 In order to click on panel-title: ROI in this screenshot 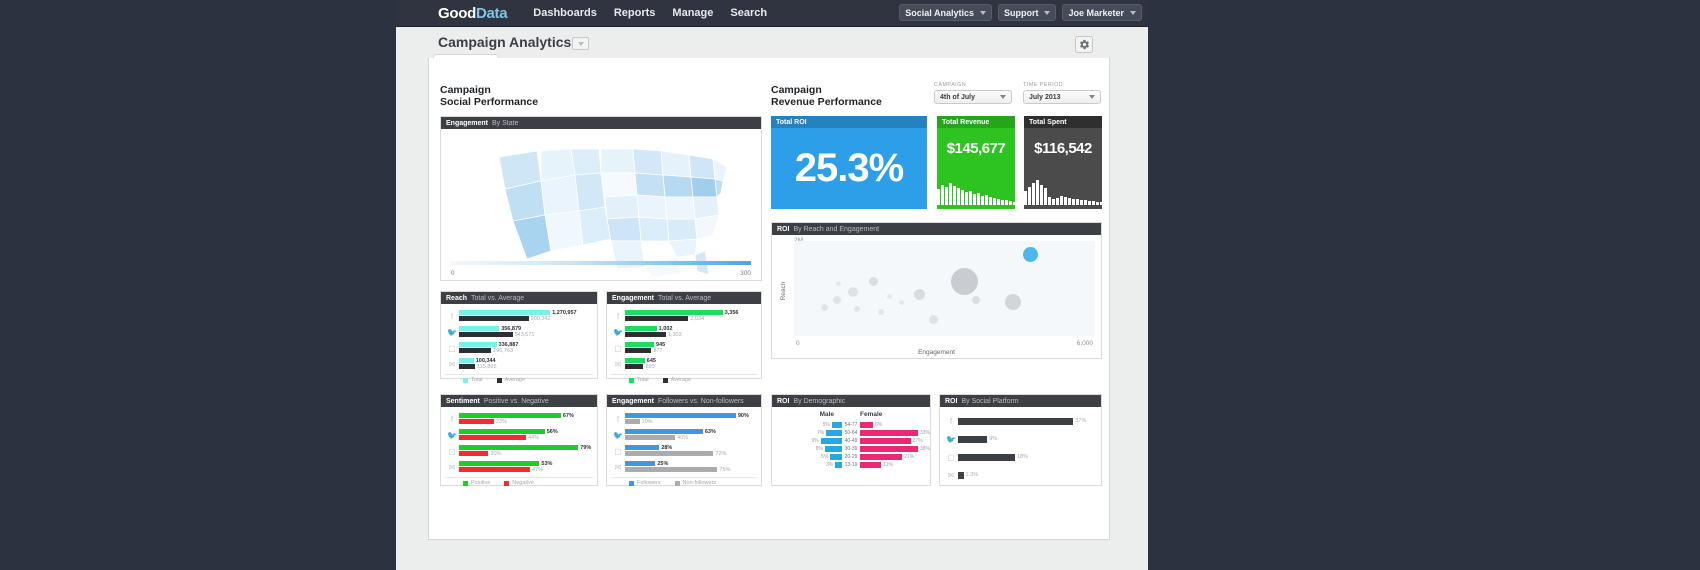, I will do `click(783, 229)`.